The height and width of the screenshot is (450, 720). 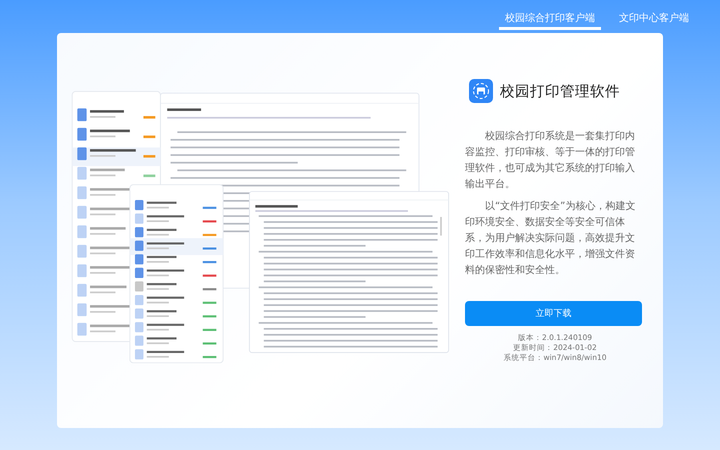 I want to click on download-button: 立即下载, so click(x=553, y=313).